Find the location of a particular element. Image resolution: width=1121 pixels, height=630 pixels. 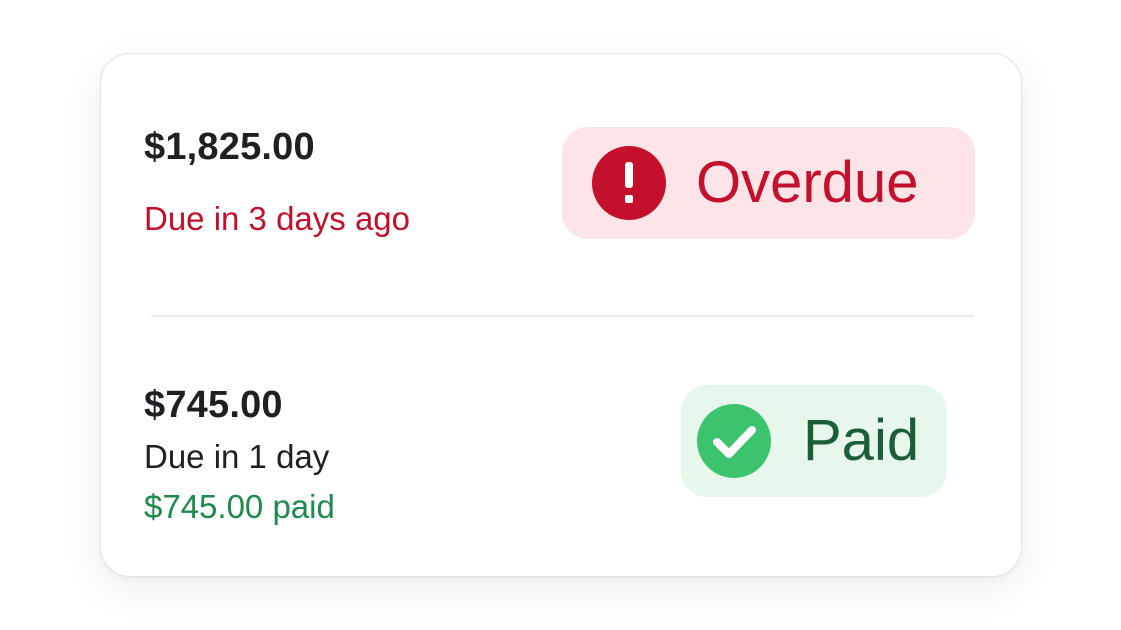

invoice-amount: $1,825.00 is located at coordinates (229, 147).